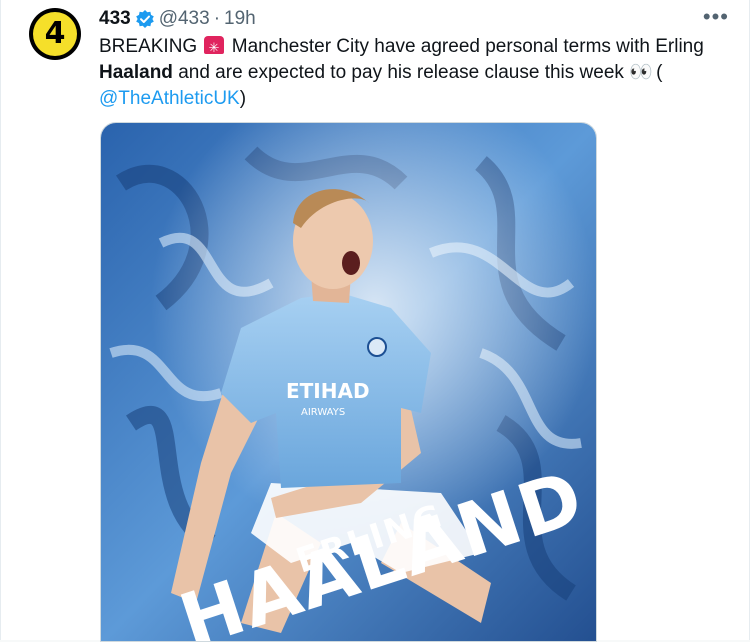  I want to click on text-breaking: BREAKING, so click(148, 46).